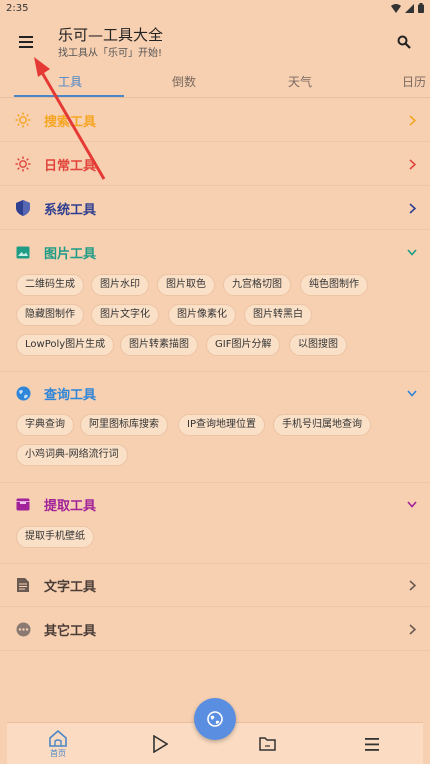 The image size is (430, 764). What do you see at coordinates (70, 254) in the screenshot?
I see `category-label: 图片工具` at bounding box center [70, 254].